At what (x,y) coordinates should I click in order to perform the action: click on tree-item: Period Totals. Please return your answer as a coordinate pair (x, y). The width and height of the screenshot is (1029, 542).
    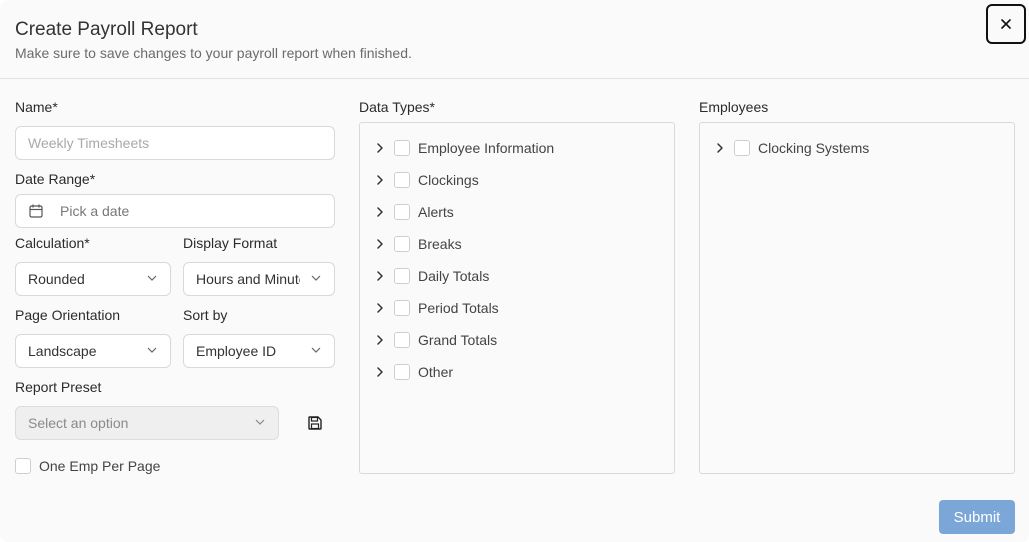
    Looking at the image, I should click on (429, 308).